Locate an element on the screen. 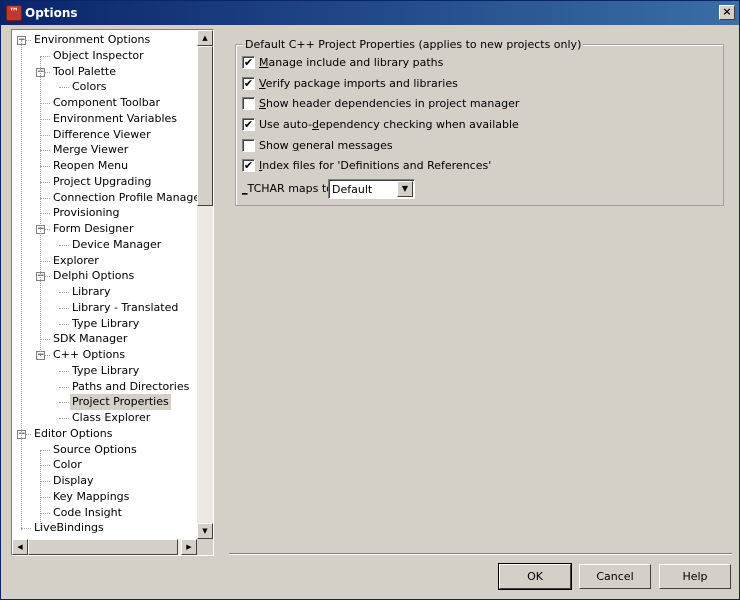 The width and height of the screenshot is (740, 600). option-checkbox-row: Show general messages is located at coordinates (442, 146).